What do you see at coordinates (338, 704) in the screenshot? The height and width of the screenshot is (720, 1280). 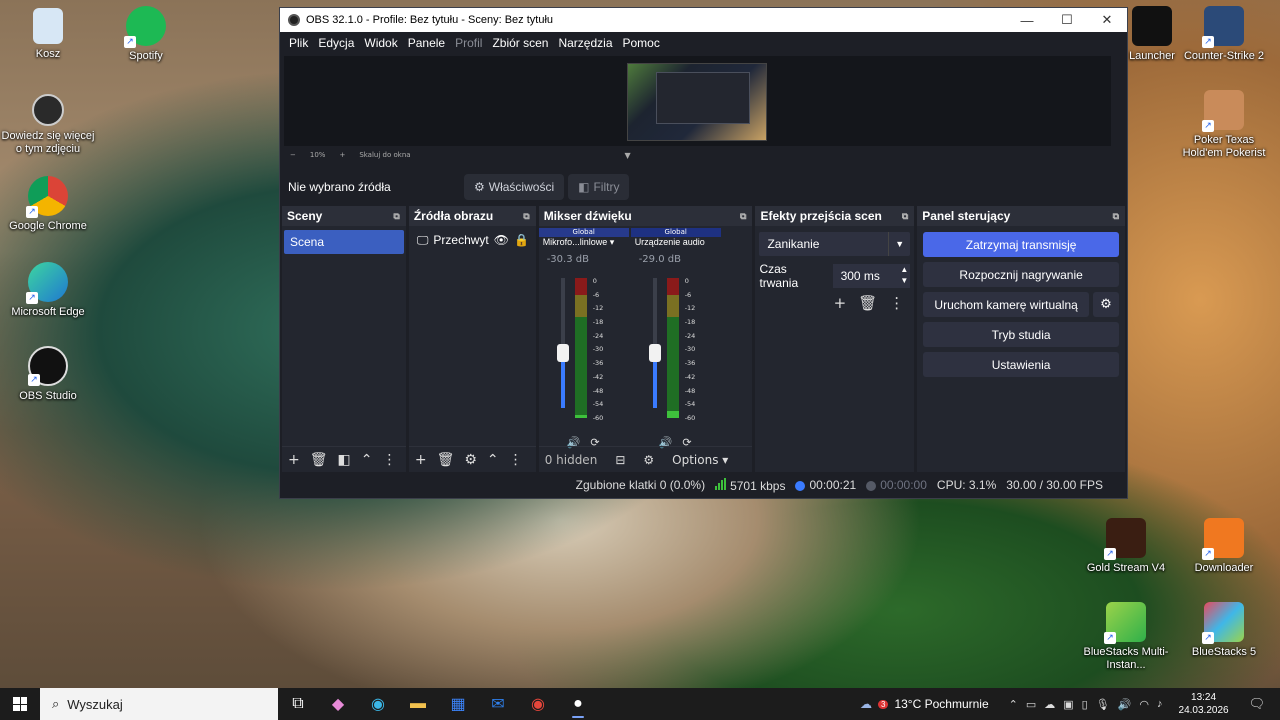 I see `copilot-icon: ◆` at bounding box center [338, 704].